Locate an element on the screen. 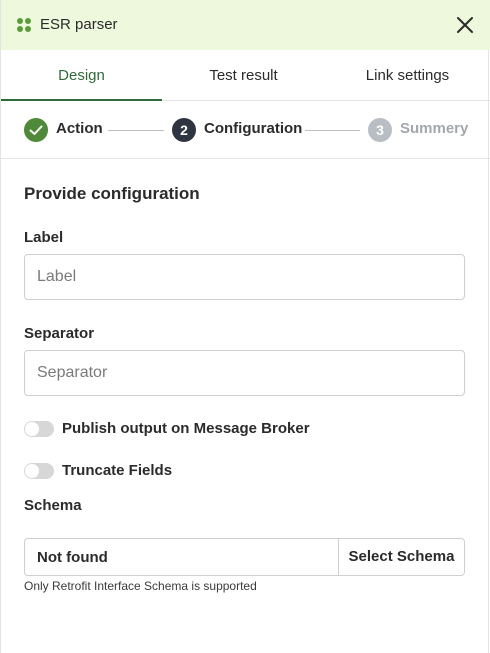 This screenshot has height=653, width=490. step-number-configuration: 2 is located at coordinates (184, 130).